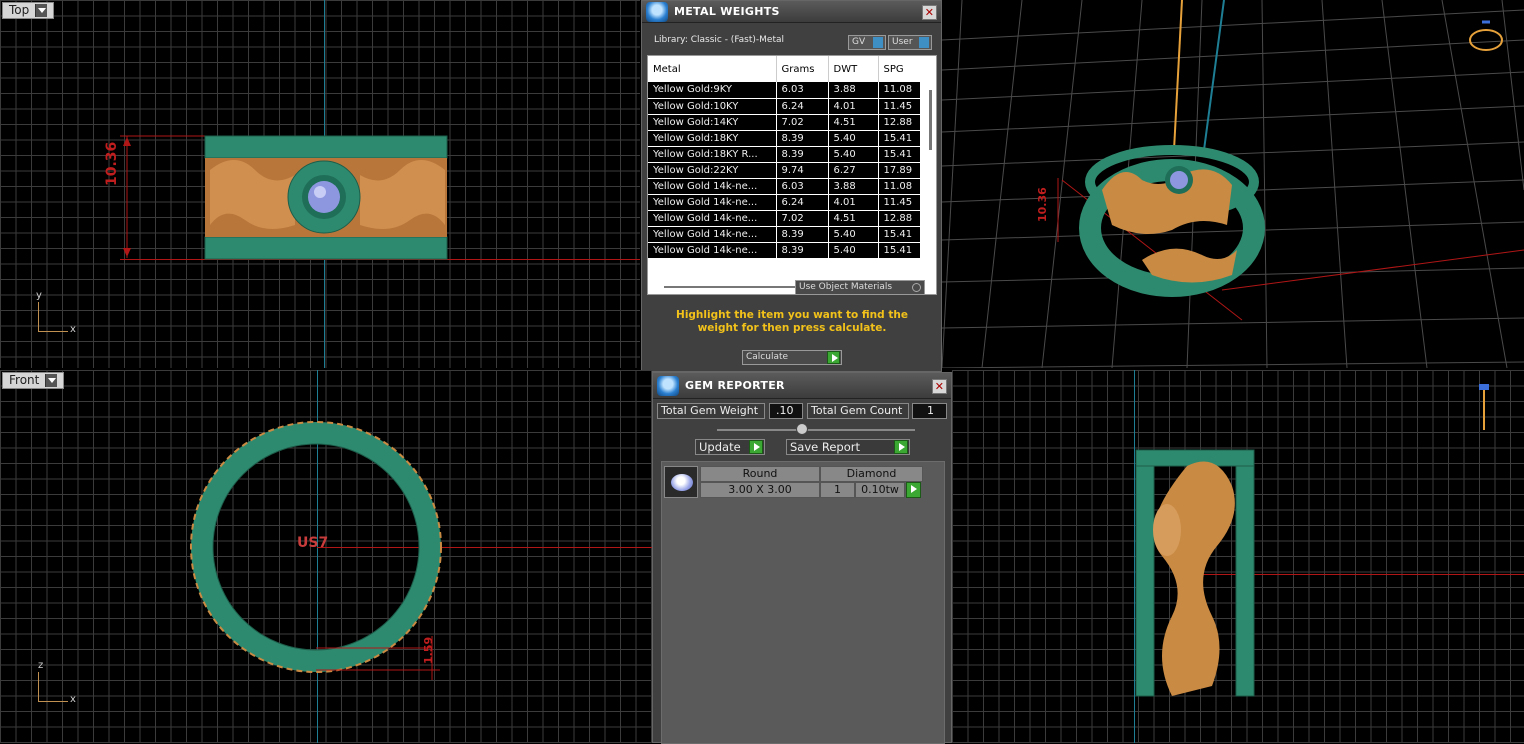 The image size is (1524, 744). I want to click on gem-row: Round Diamond 3.00 X 3.00 1 0.10tw, so click(793, 483).